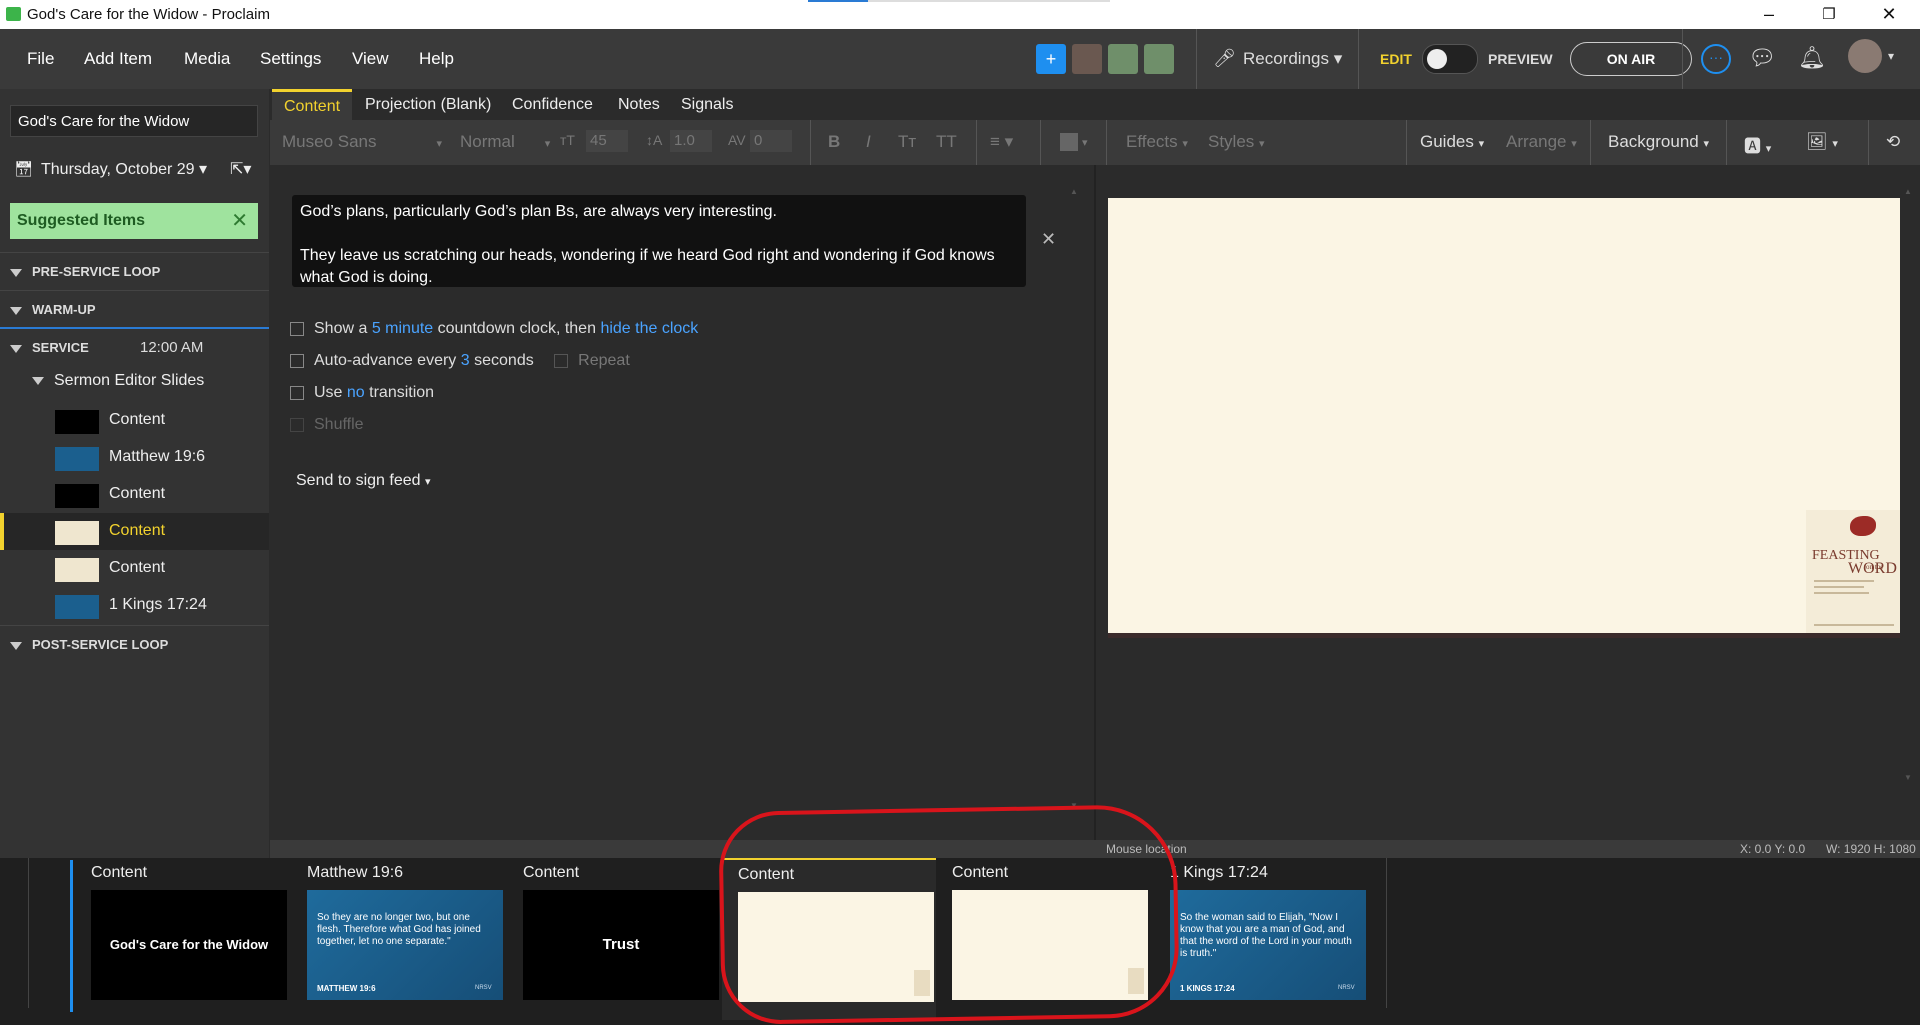  I want to click on open-external-icon: ⇱▾, so click(240, 169).